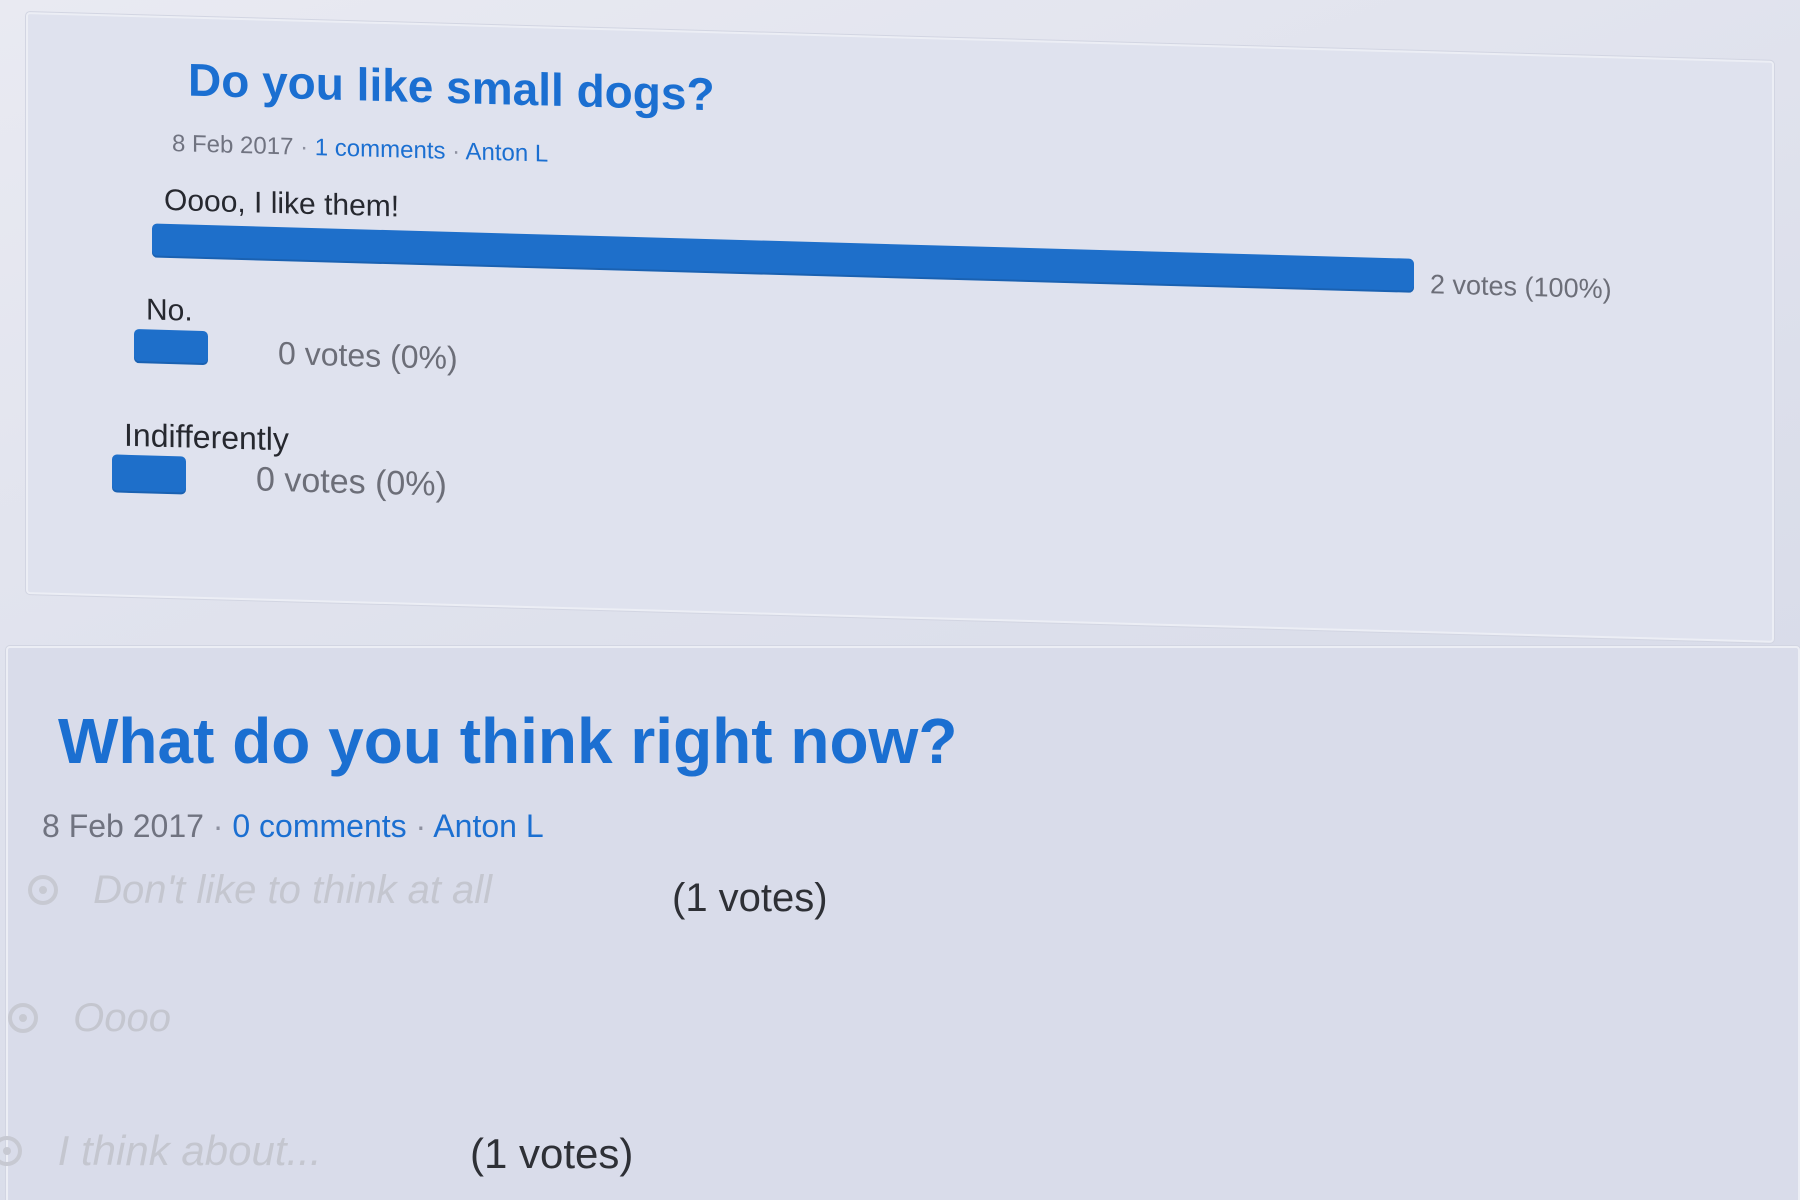 The width and height of the screenshot is (1800, 1200). I want to click on poll-option-label: Oooo, I like them!, so click(282, 203).